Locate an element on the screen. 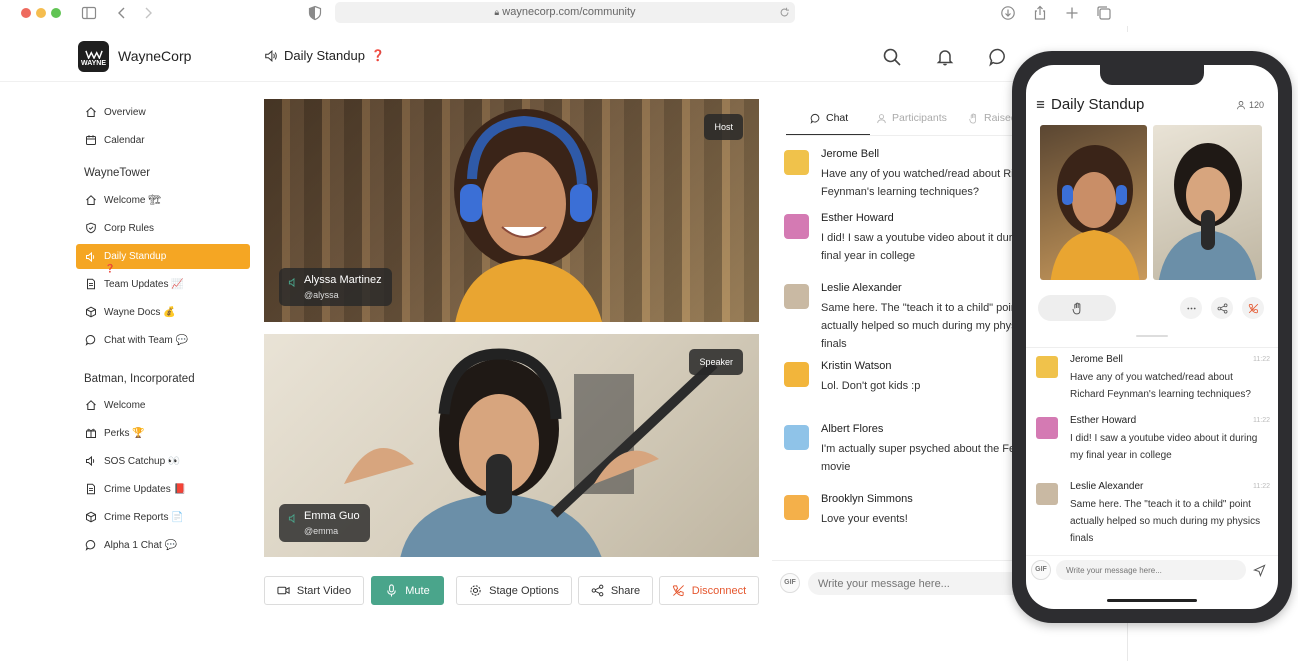 The width and height of the screenshot is (1298, 661). share-icon is located at coordinates (1040, 13).